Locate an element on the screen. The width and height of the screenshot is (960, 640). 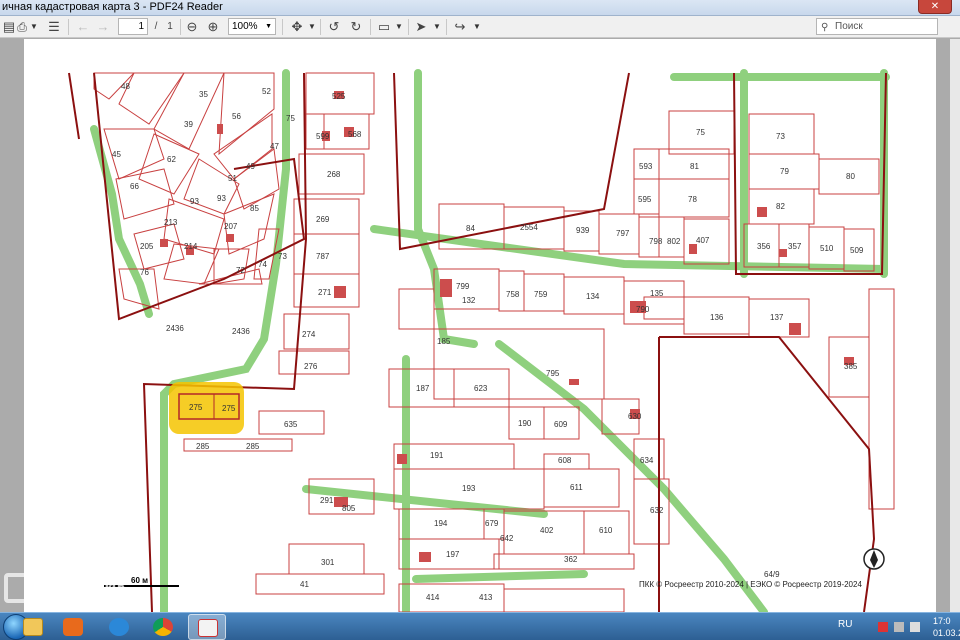
parcel-label: 799 is located at coordinates (463, 286).